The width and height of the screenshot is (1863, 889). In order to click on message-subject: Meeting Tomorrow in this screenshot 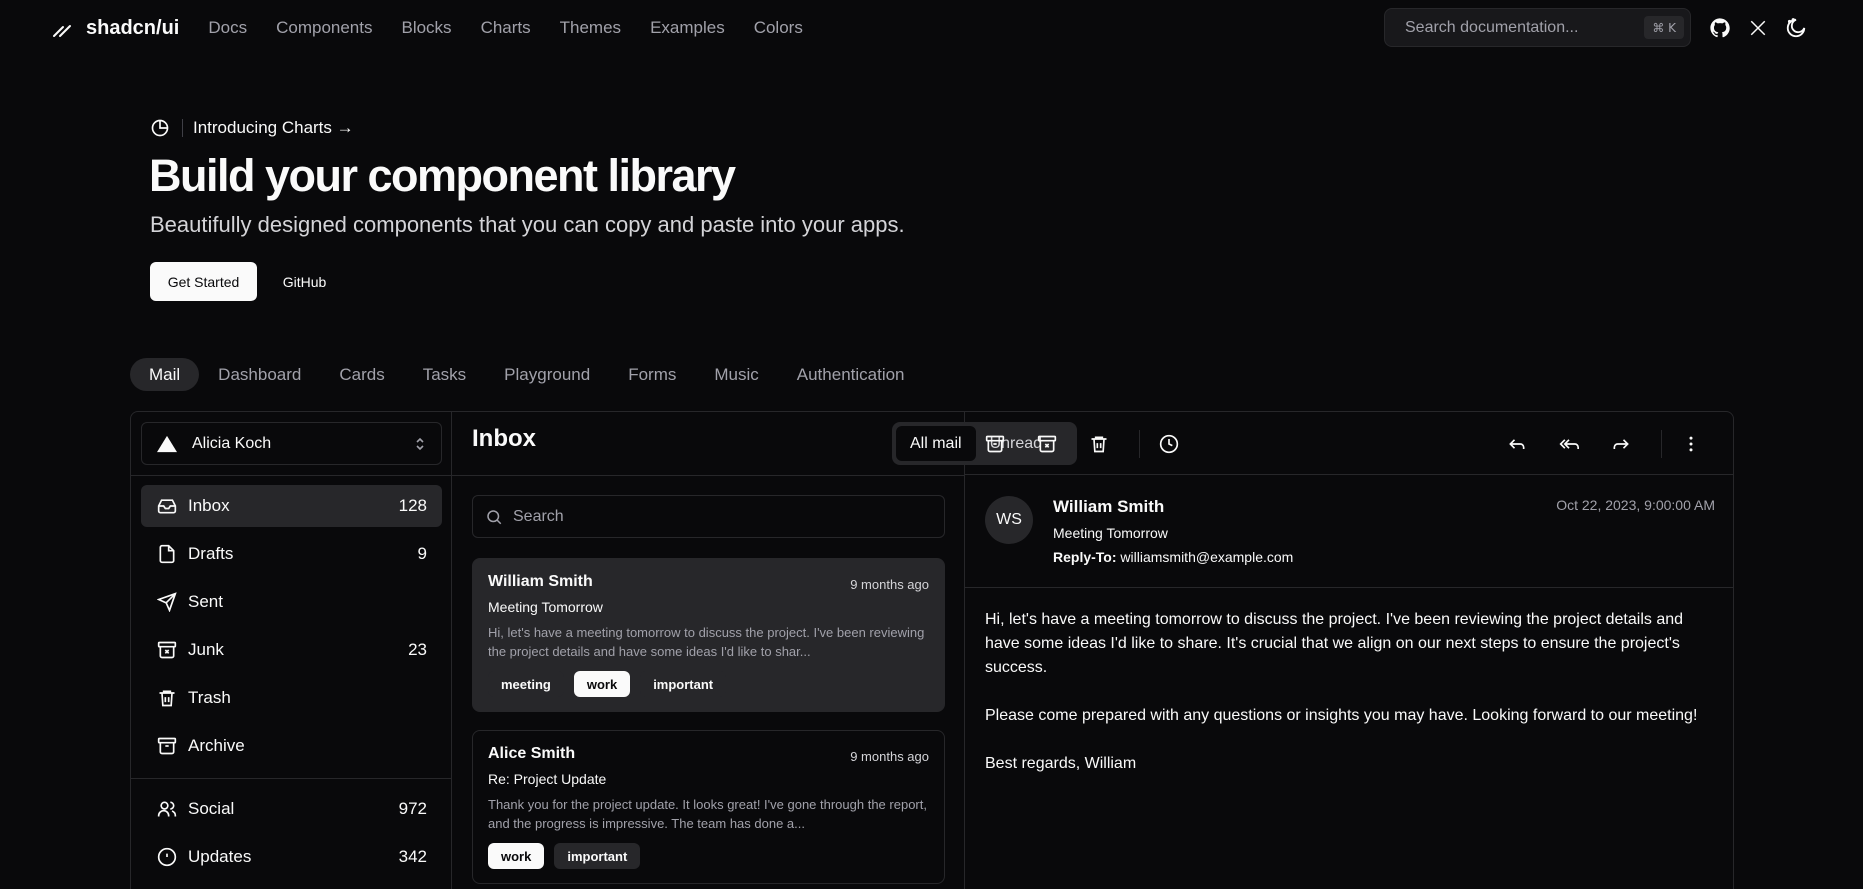, I will do `click(545, 607)`.